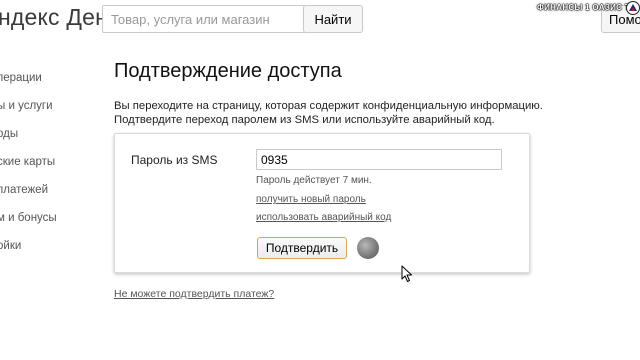 This screenshot has width=640, height=360. I want to click on search-input, so click(204, 19).